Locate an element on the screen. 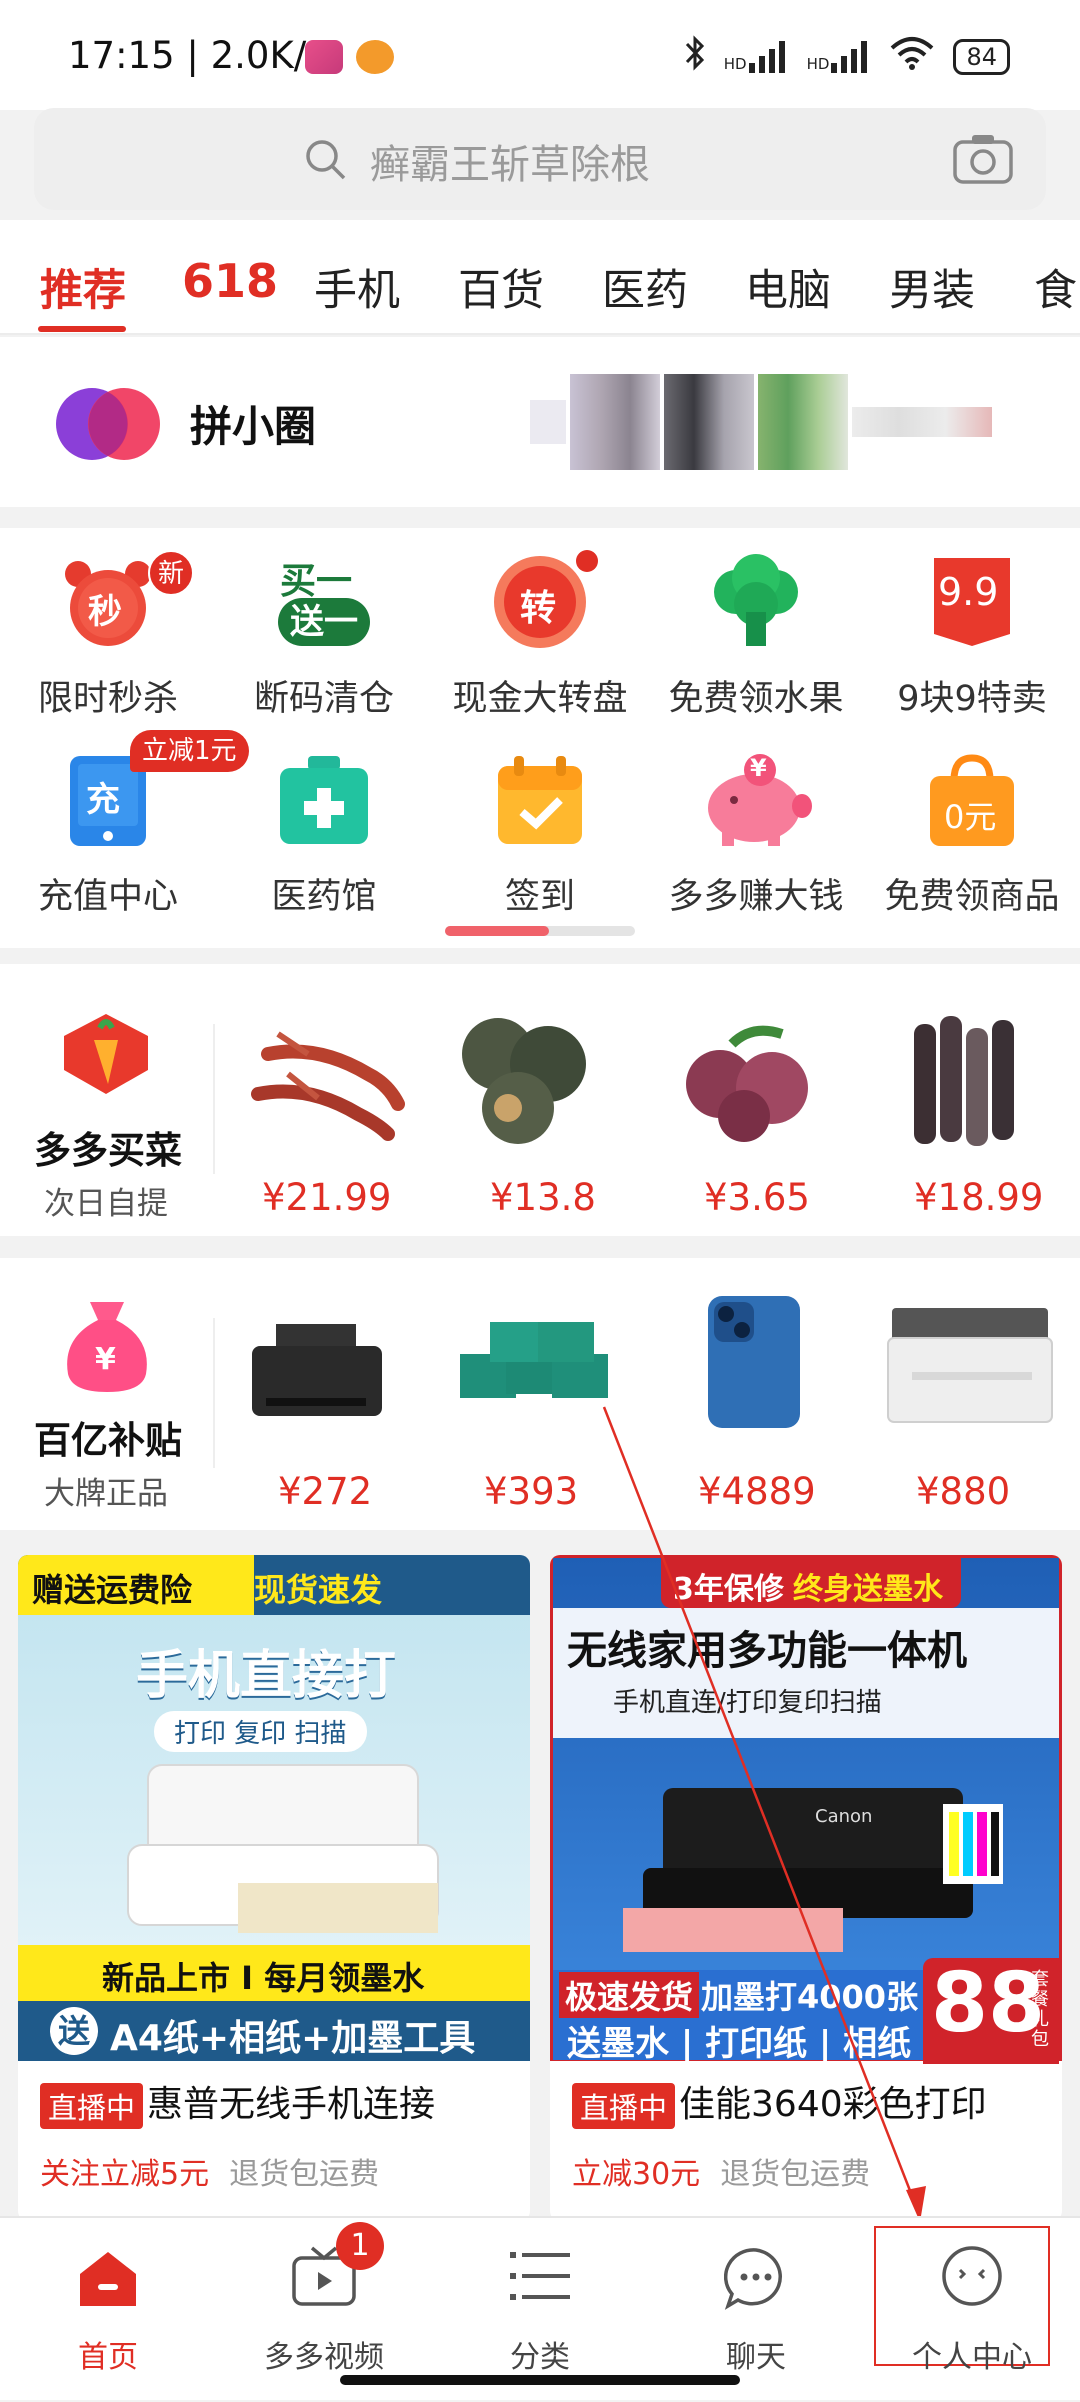 The width and height of the screenshot is (1080, 2402). gesture-home-bar is located at coordinates (540, 2380).